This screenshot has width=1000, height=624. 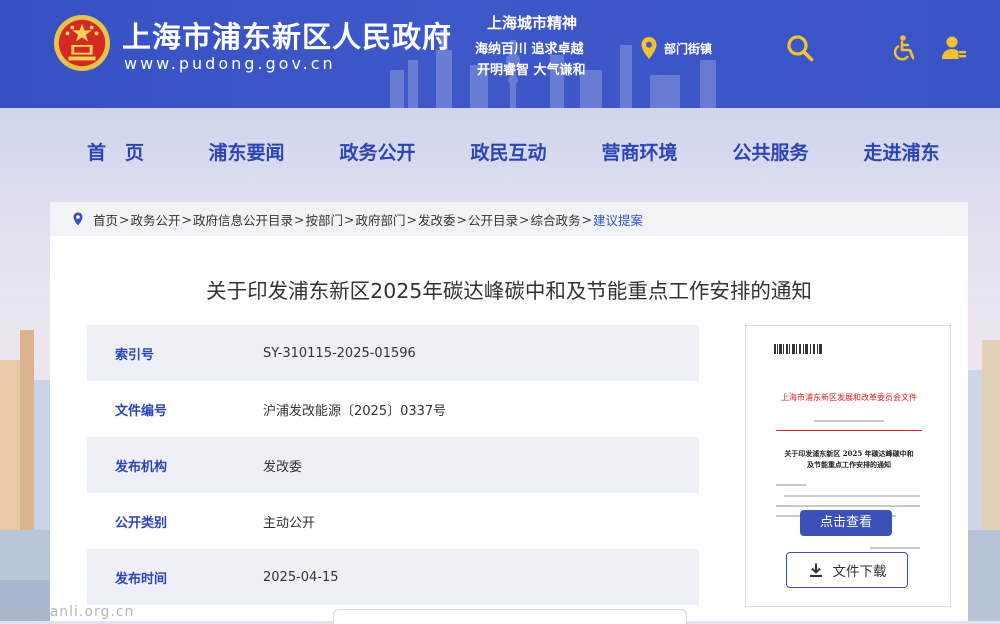 I want to click on nav-item-public-service: 公共服务, so click(x=770, y=153).